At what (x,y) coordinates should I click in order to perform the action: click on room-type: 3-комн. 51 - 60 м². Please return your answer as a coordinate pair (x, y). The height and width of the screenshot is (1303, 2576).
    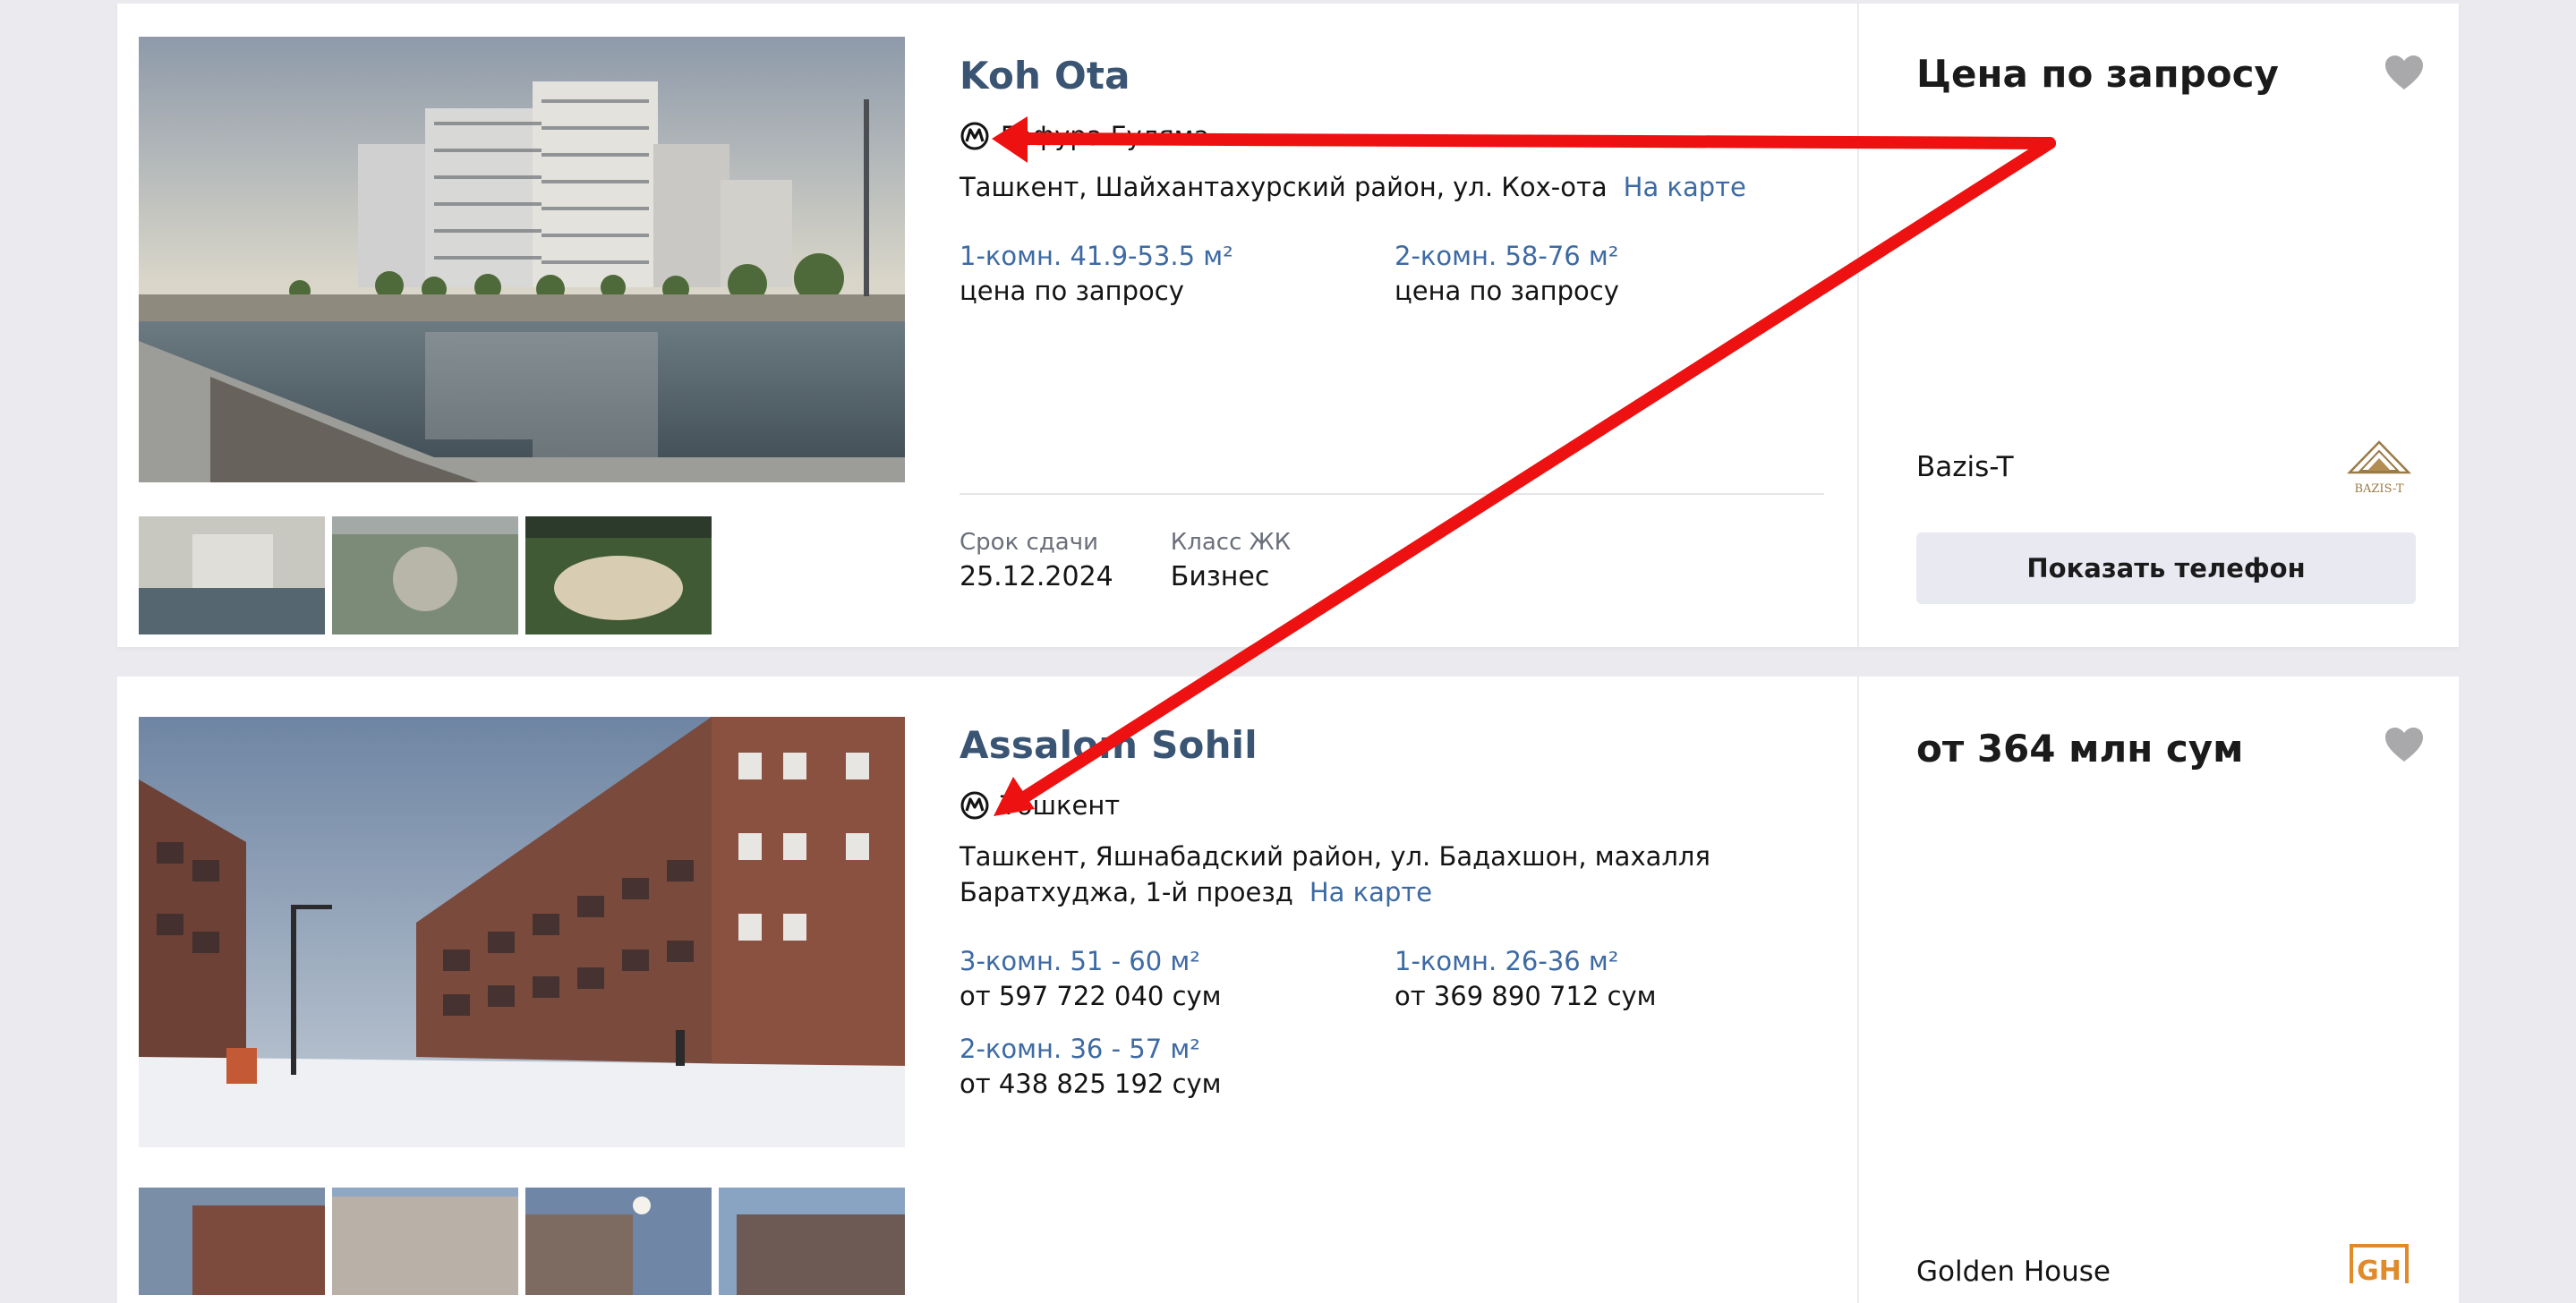
    Looking at the image, I should click on (1080, 961).